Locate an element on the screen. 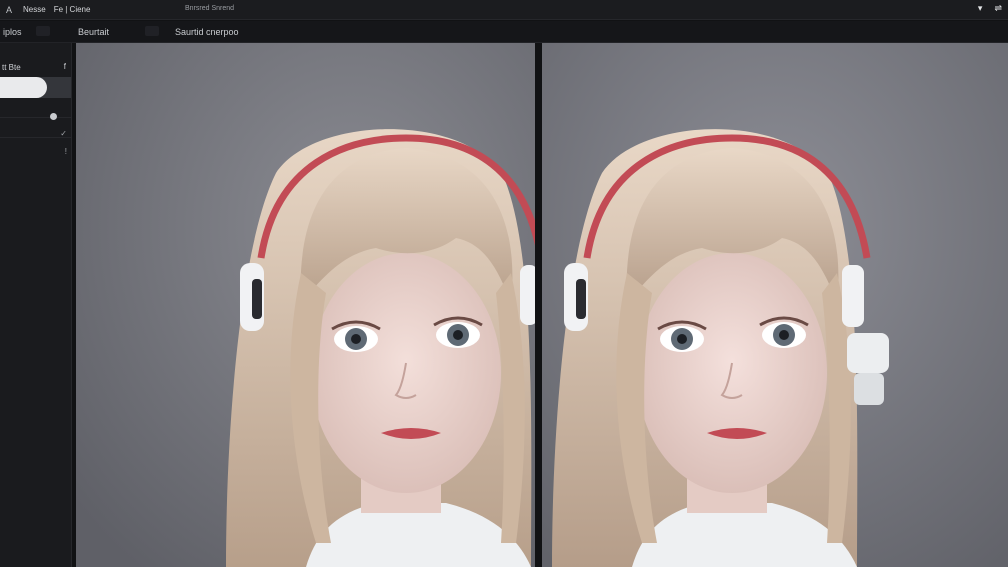 The width and height of the screenshot is (1008, 567). toolbar-item-saurtid: Saurtid cnerpoo is located at coordinates (207, 32).